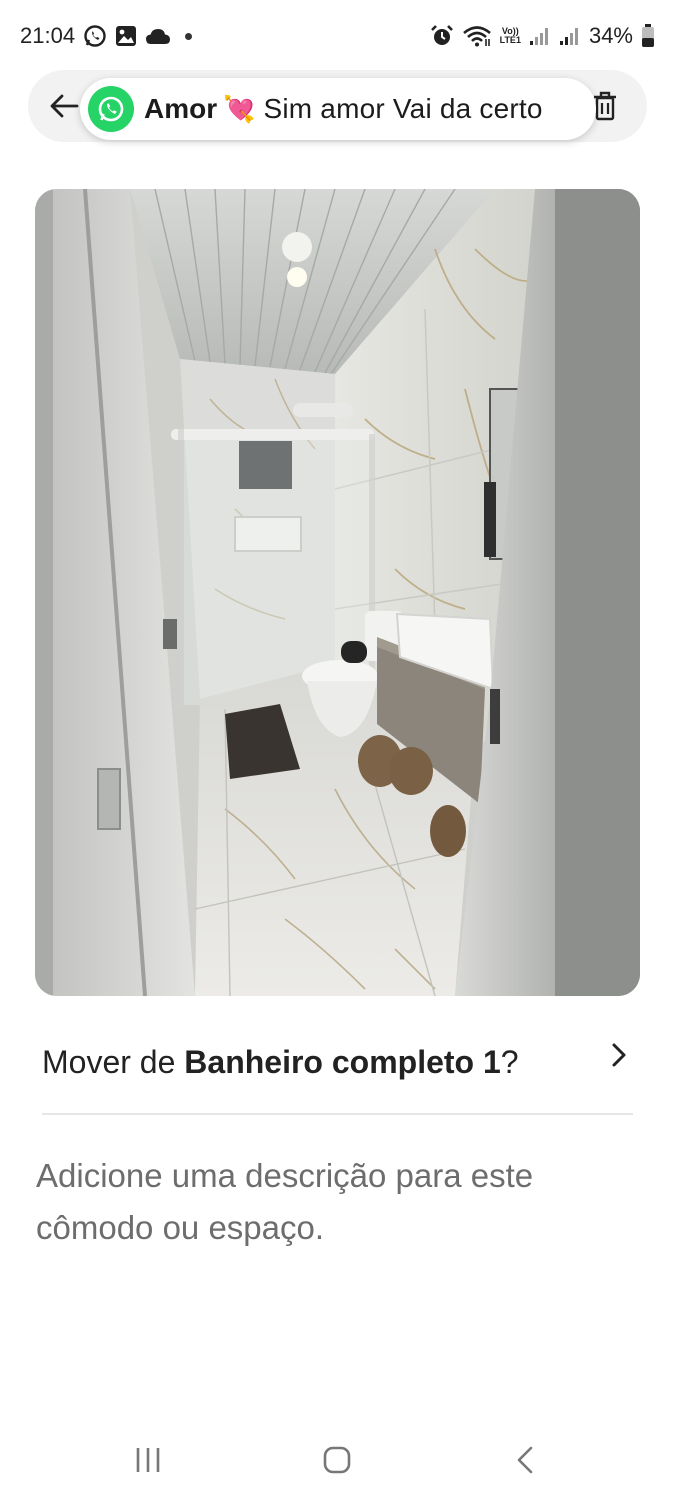  Describe the element at coordinates (158, 36) in the screenshot. I see `cloud-icon` at that location.